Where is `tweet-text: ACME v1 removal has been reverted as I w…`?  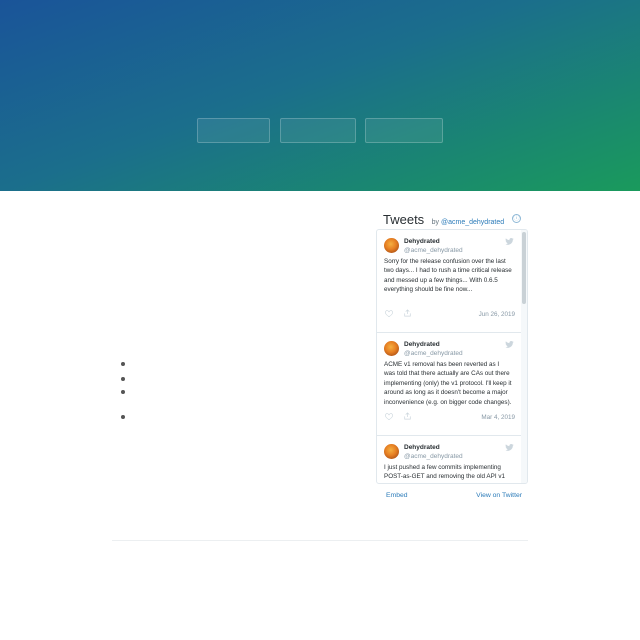
tweet-text: ACME v1 removal has been reverted as I w… is located at coordinates (448, 383).